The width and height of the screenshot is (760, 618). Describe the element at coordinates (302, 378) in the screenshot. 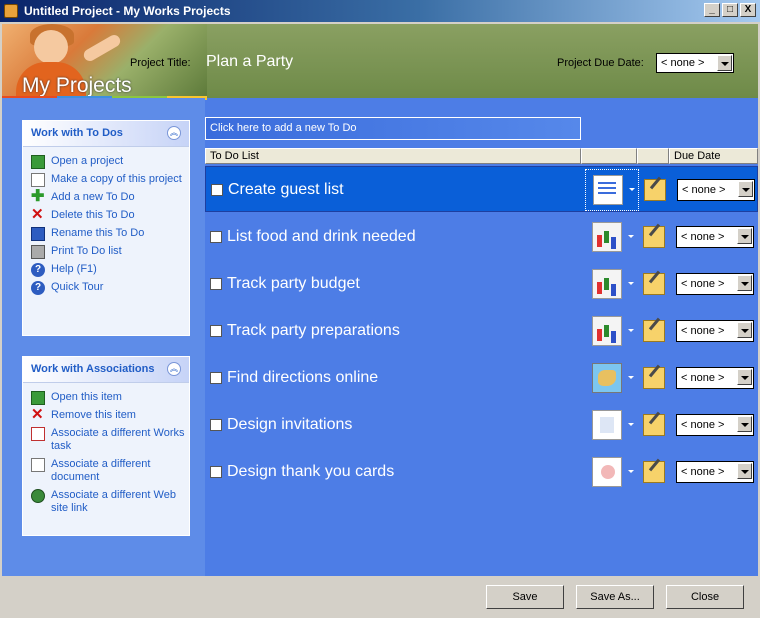

I see `todo-title: Find directions online` at that location.